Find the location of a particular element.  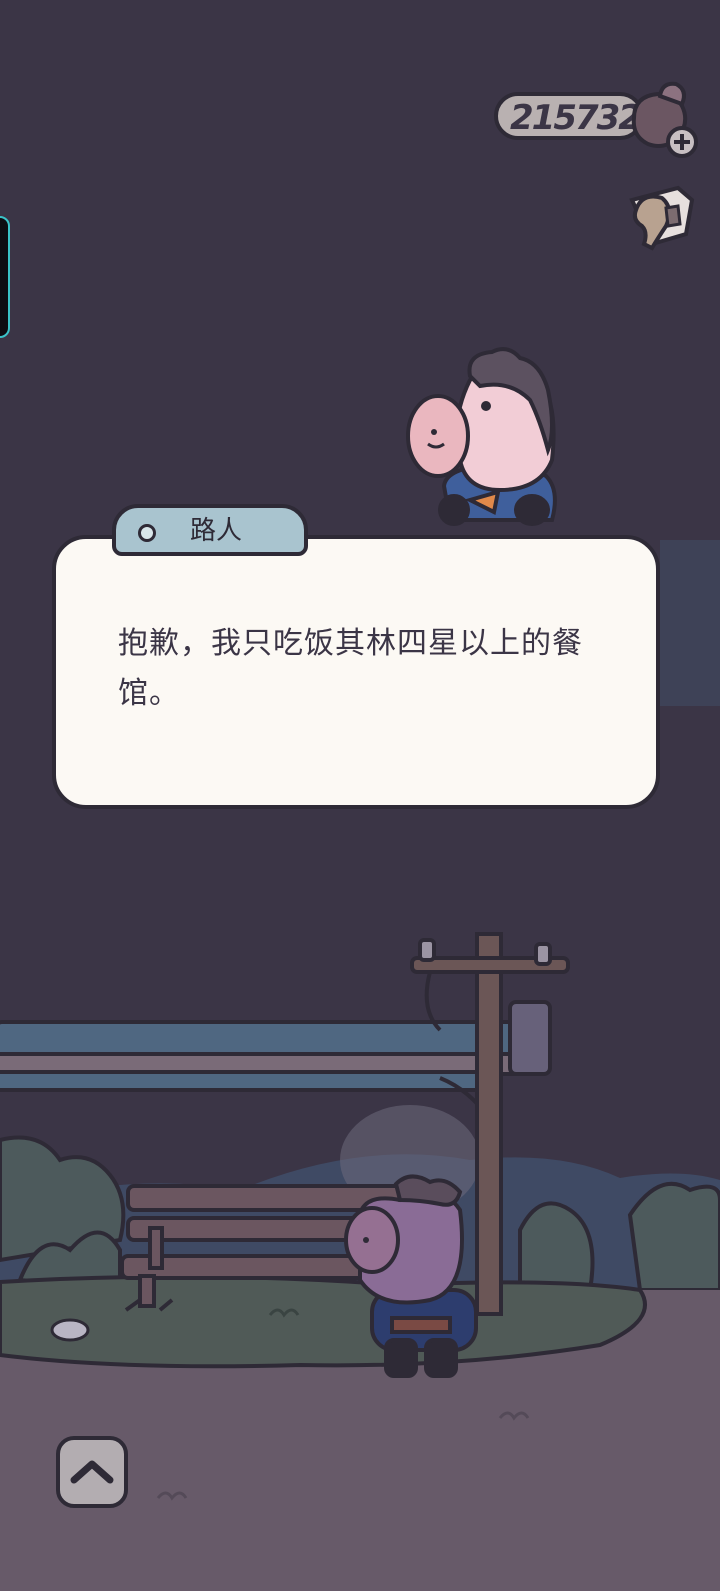

coin-bag-plus-icon is located at coordinates (664, 120).